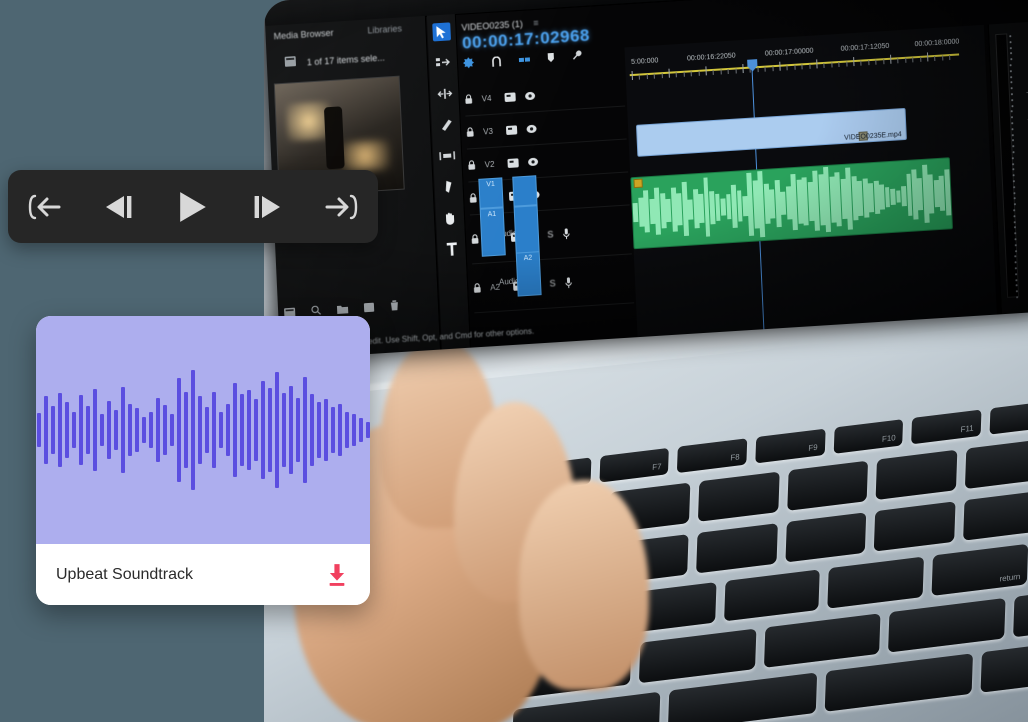 This screenshot has width=1028, height=722. I want to click on panel-tab-strip: Media Browser Libraries », so click(357, 31).